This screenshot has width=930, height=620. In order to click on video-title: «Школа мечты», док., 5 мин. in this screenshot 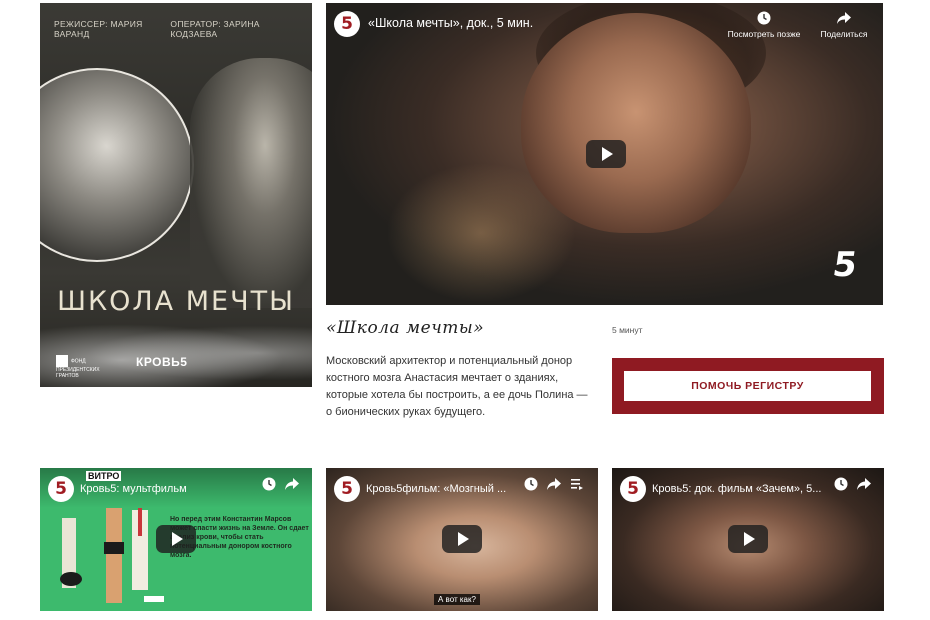, I will do `click(450, 23)`.